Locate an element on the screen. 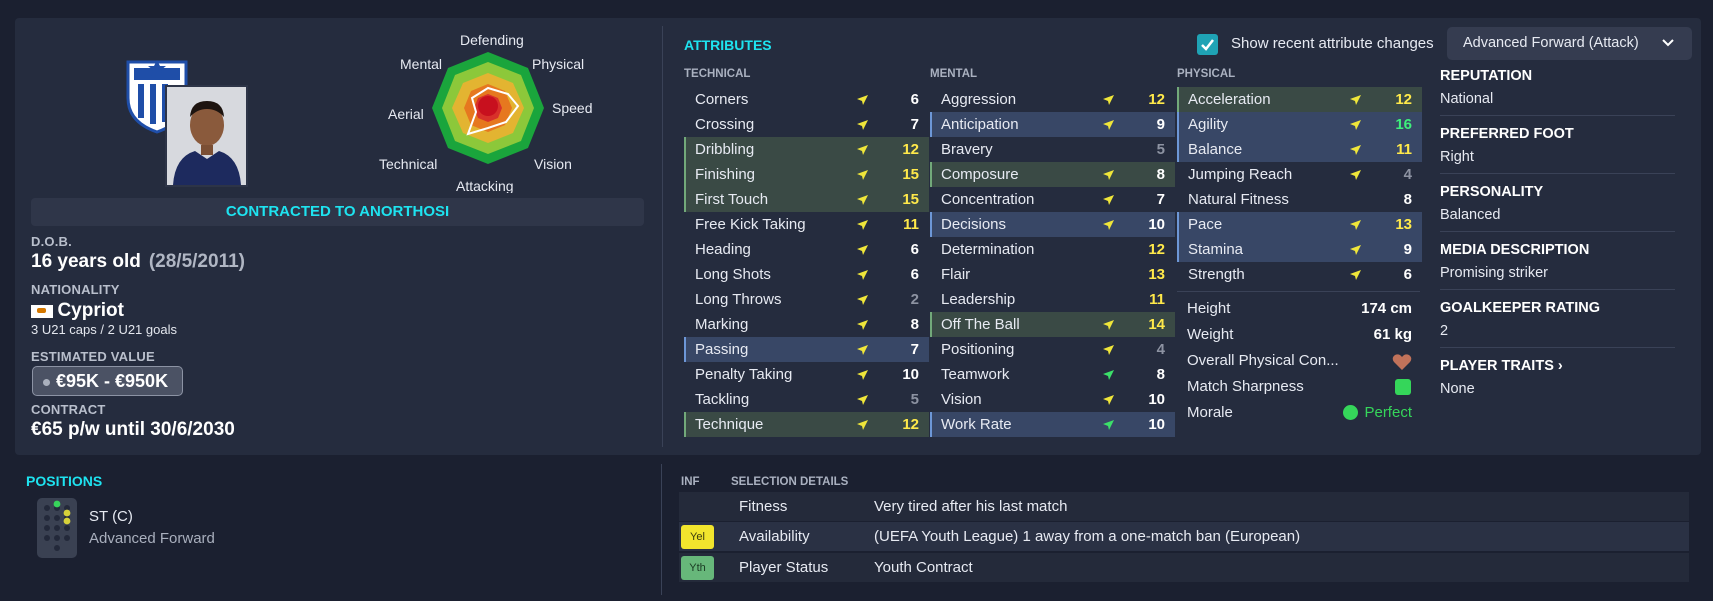 The height and width of the screenshot is (601, 1713). attribute-name: Decisions is located at coordinates (974, 224).